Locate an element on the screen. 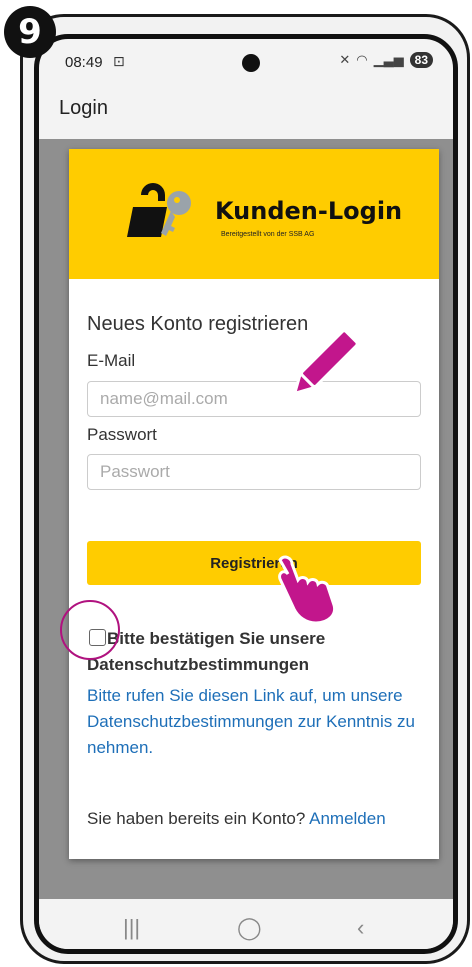 The height and width of the screenshot is (967, 472). password-label: Passwort is located at coordinates (122, 434).